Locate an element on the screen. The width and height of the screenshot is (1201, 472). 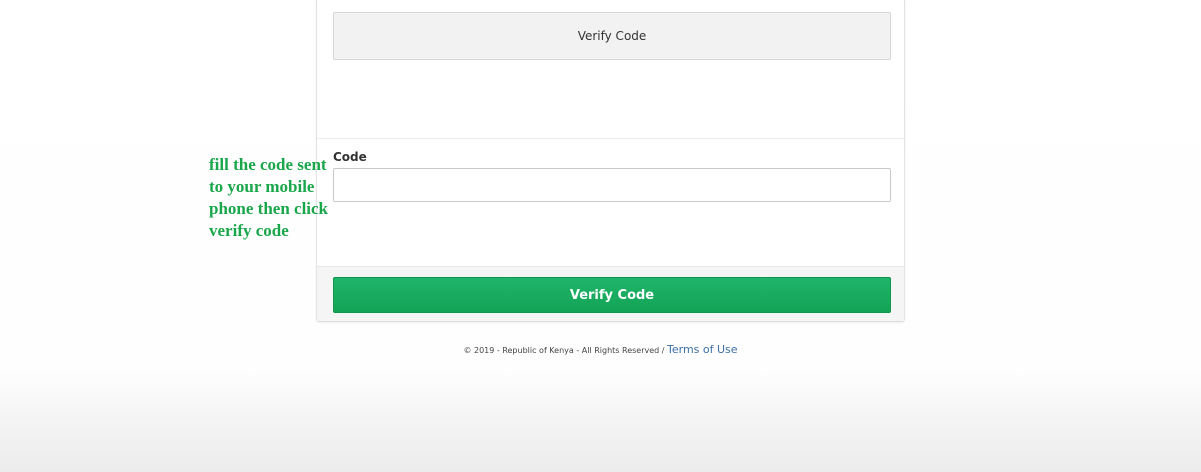
verify-code-submit-button: Verify Code is located at coordinates (612, 295).